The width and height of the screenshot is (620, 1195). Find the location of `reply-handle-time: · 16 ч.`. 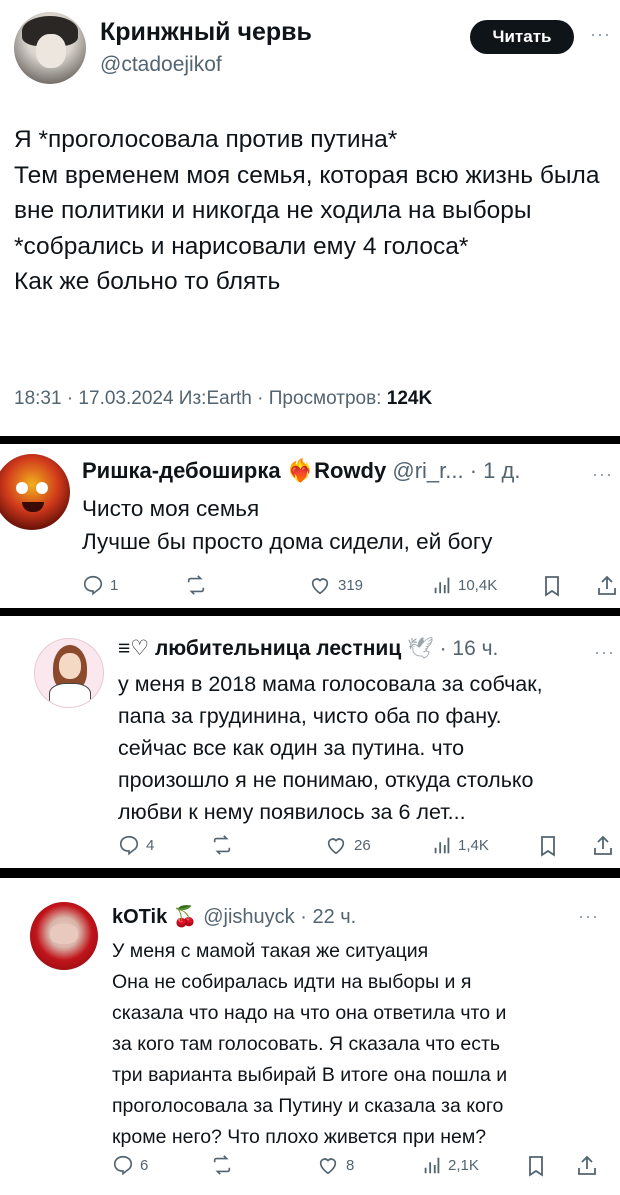

reply-handle-time: · 16 ч. is located at coordinates (469, 648).